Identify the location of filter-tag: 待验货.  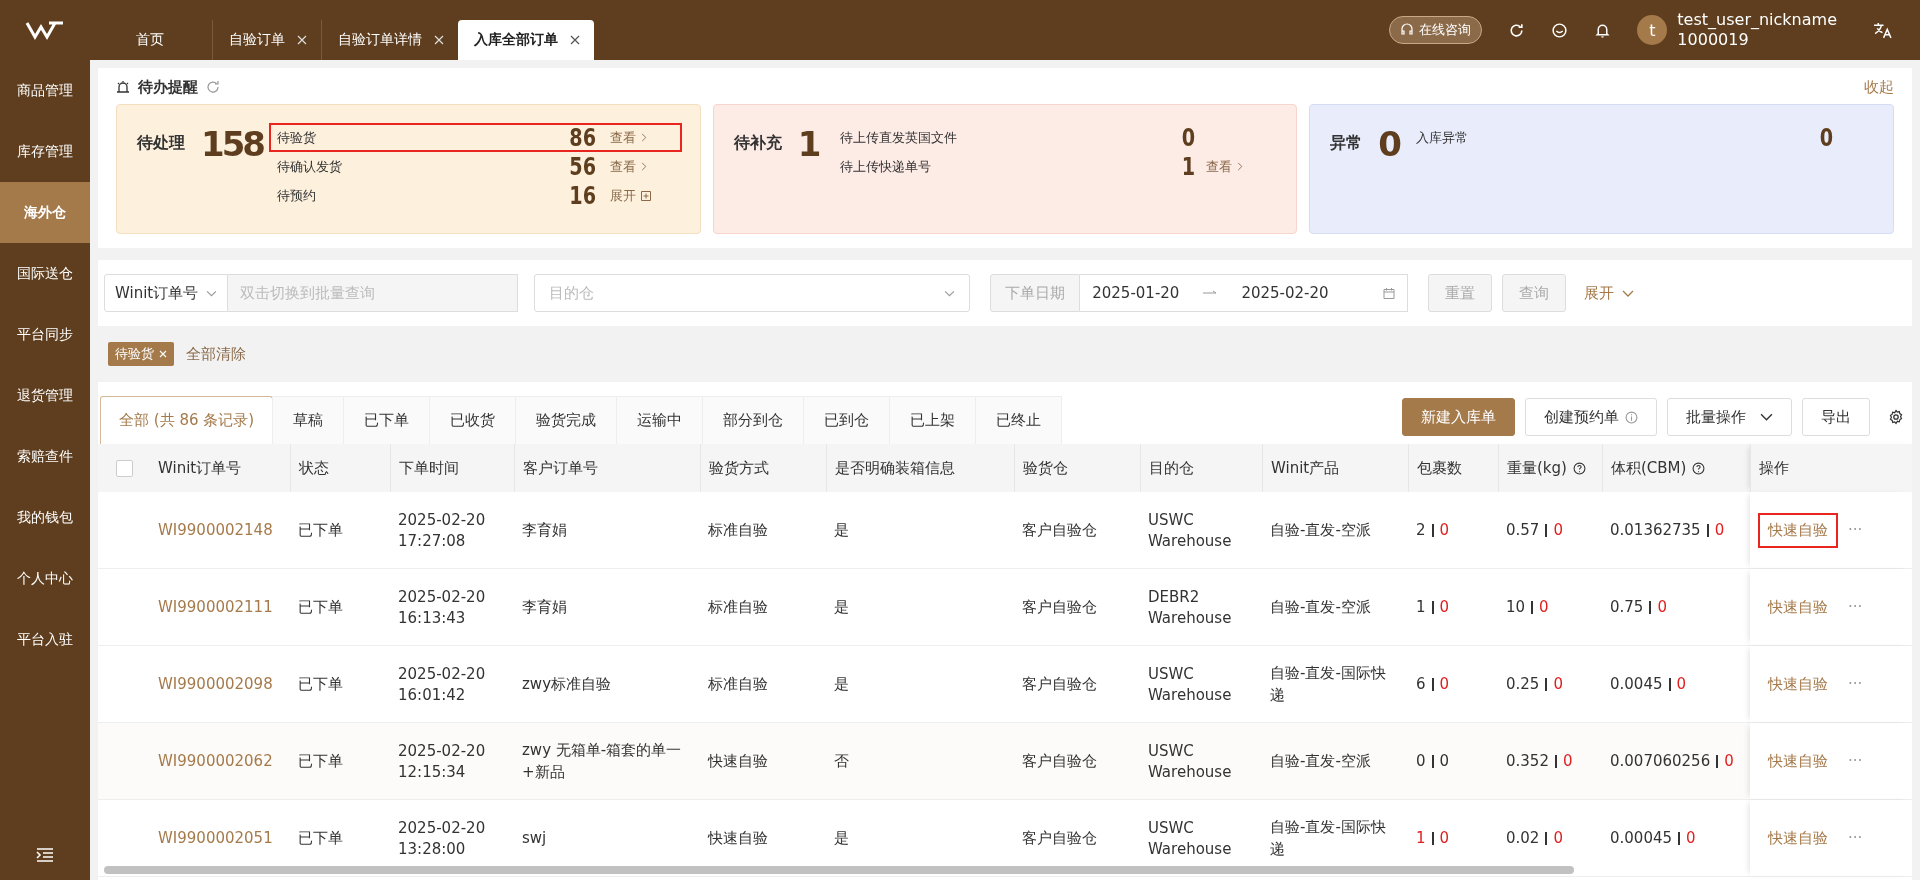
(141, 354).